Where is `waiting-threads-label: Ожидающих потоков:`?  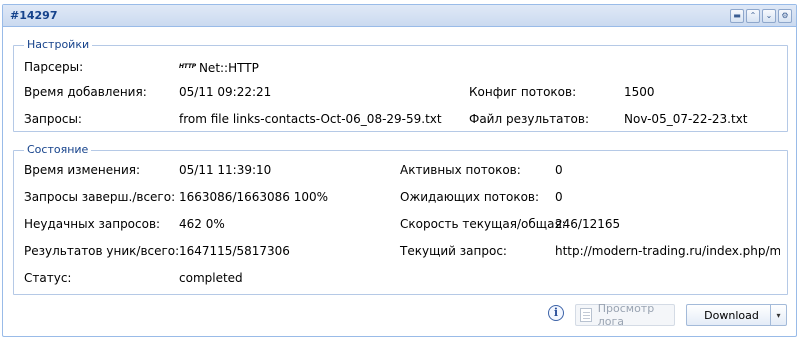 waiting-threads-label: Ожидающих потоков: is located at coordinates (470, 197).